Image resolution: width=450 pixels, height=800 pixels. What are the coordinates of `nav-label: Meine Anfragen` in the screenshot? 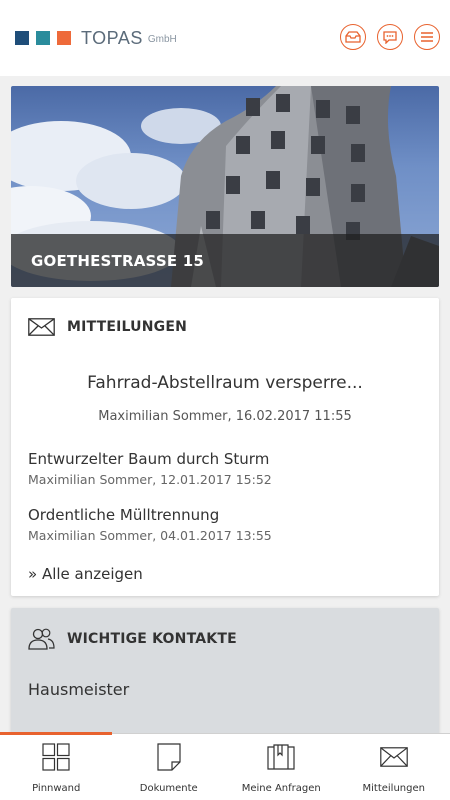 It's located at (281, 788).